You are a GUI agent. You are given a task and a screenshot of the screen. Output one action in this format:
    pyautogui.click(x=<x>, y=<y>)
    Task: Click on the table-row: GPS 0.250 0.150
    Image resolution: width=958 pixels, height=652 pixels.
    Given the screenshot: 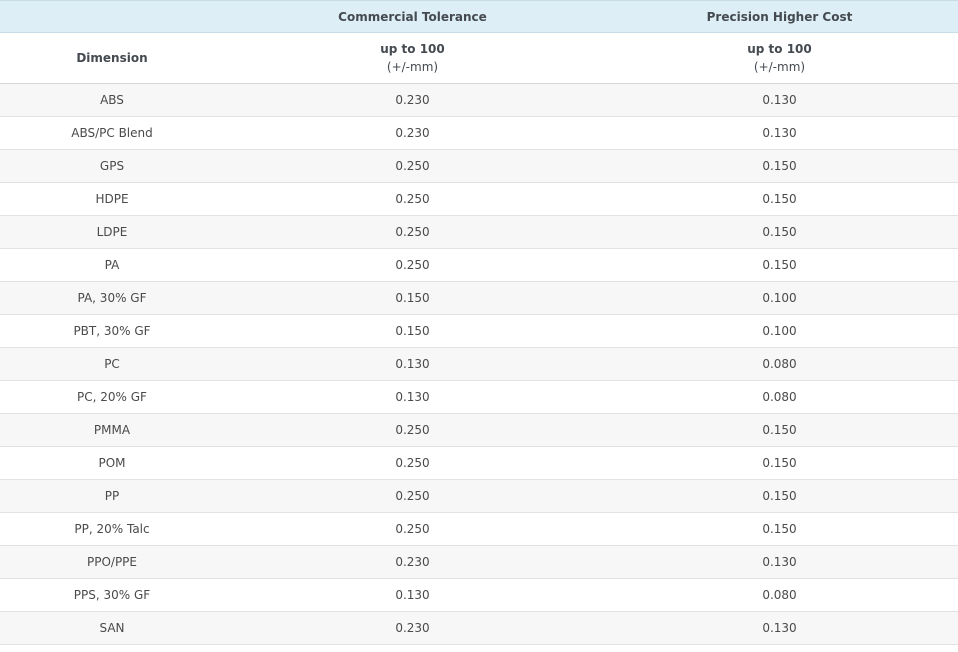 What is the action you would take?
    pyautogui.click(x=479, y=166)
    